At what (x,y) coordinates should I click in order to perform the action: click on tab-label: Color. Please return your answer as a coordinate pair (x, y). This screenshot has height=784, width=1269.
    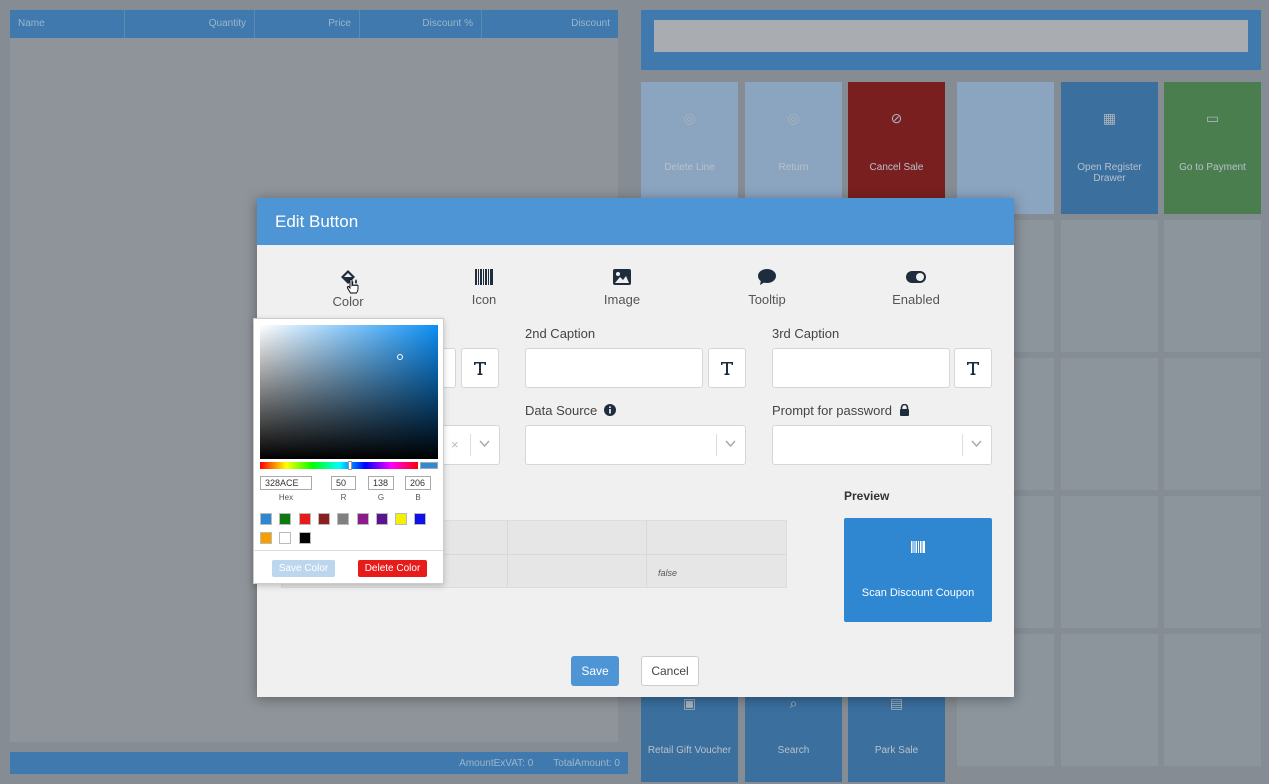
    Looking at the image, I should click on (348, 301).